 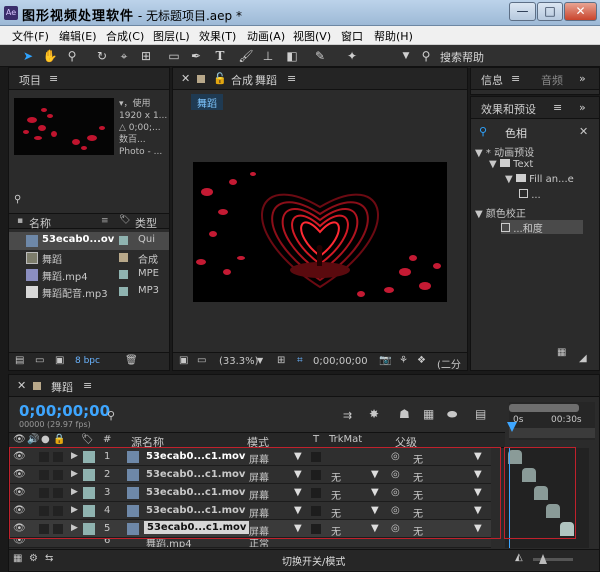 What do you see at coordinates (345, 439) in the screenshot?
I see `column-trkmat: TrkMat` at bounding box center [345, 439].